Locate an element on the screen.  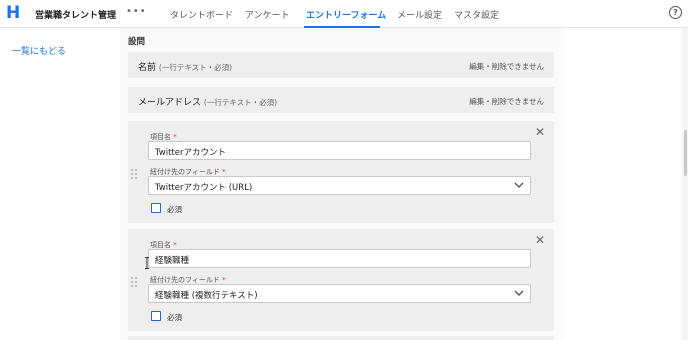
h-logo-icon: H is located at coordinates (13, 13).